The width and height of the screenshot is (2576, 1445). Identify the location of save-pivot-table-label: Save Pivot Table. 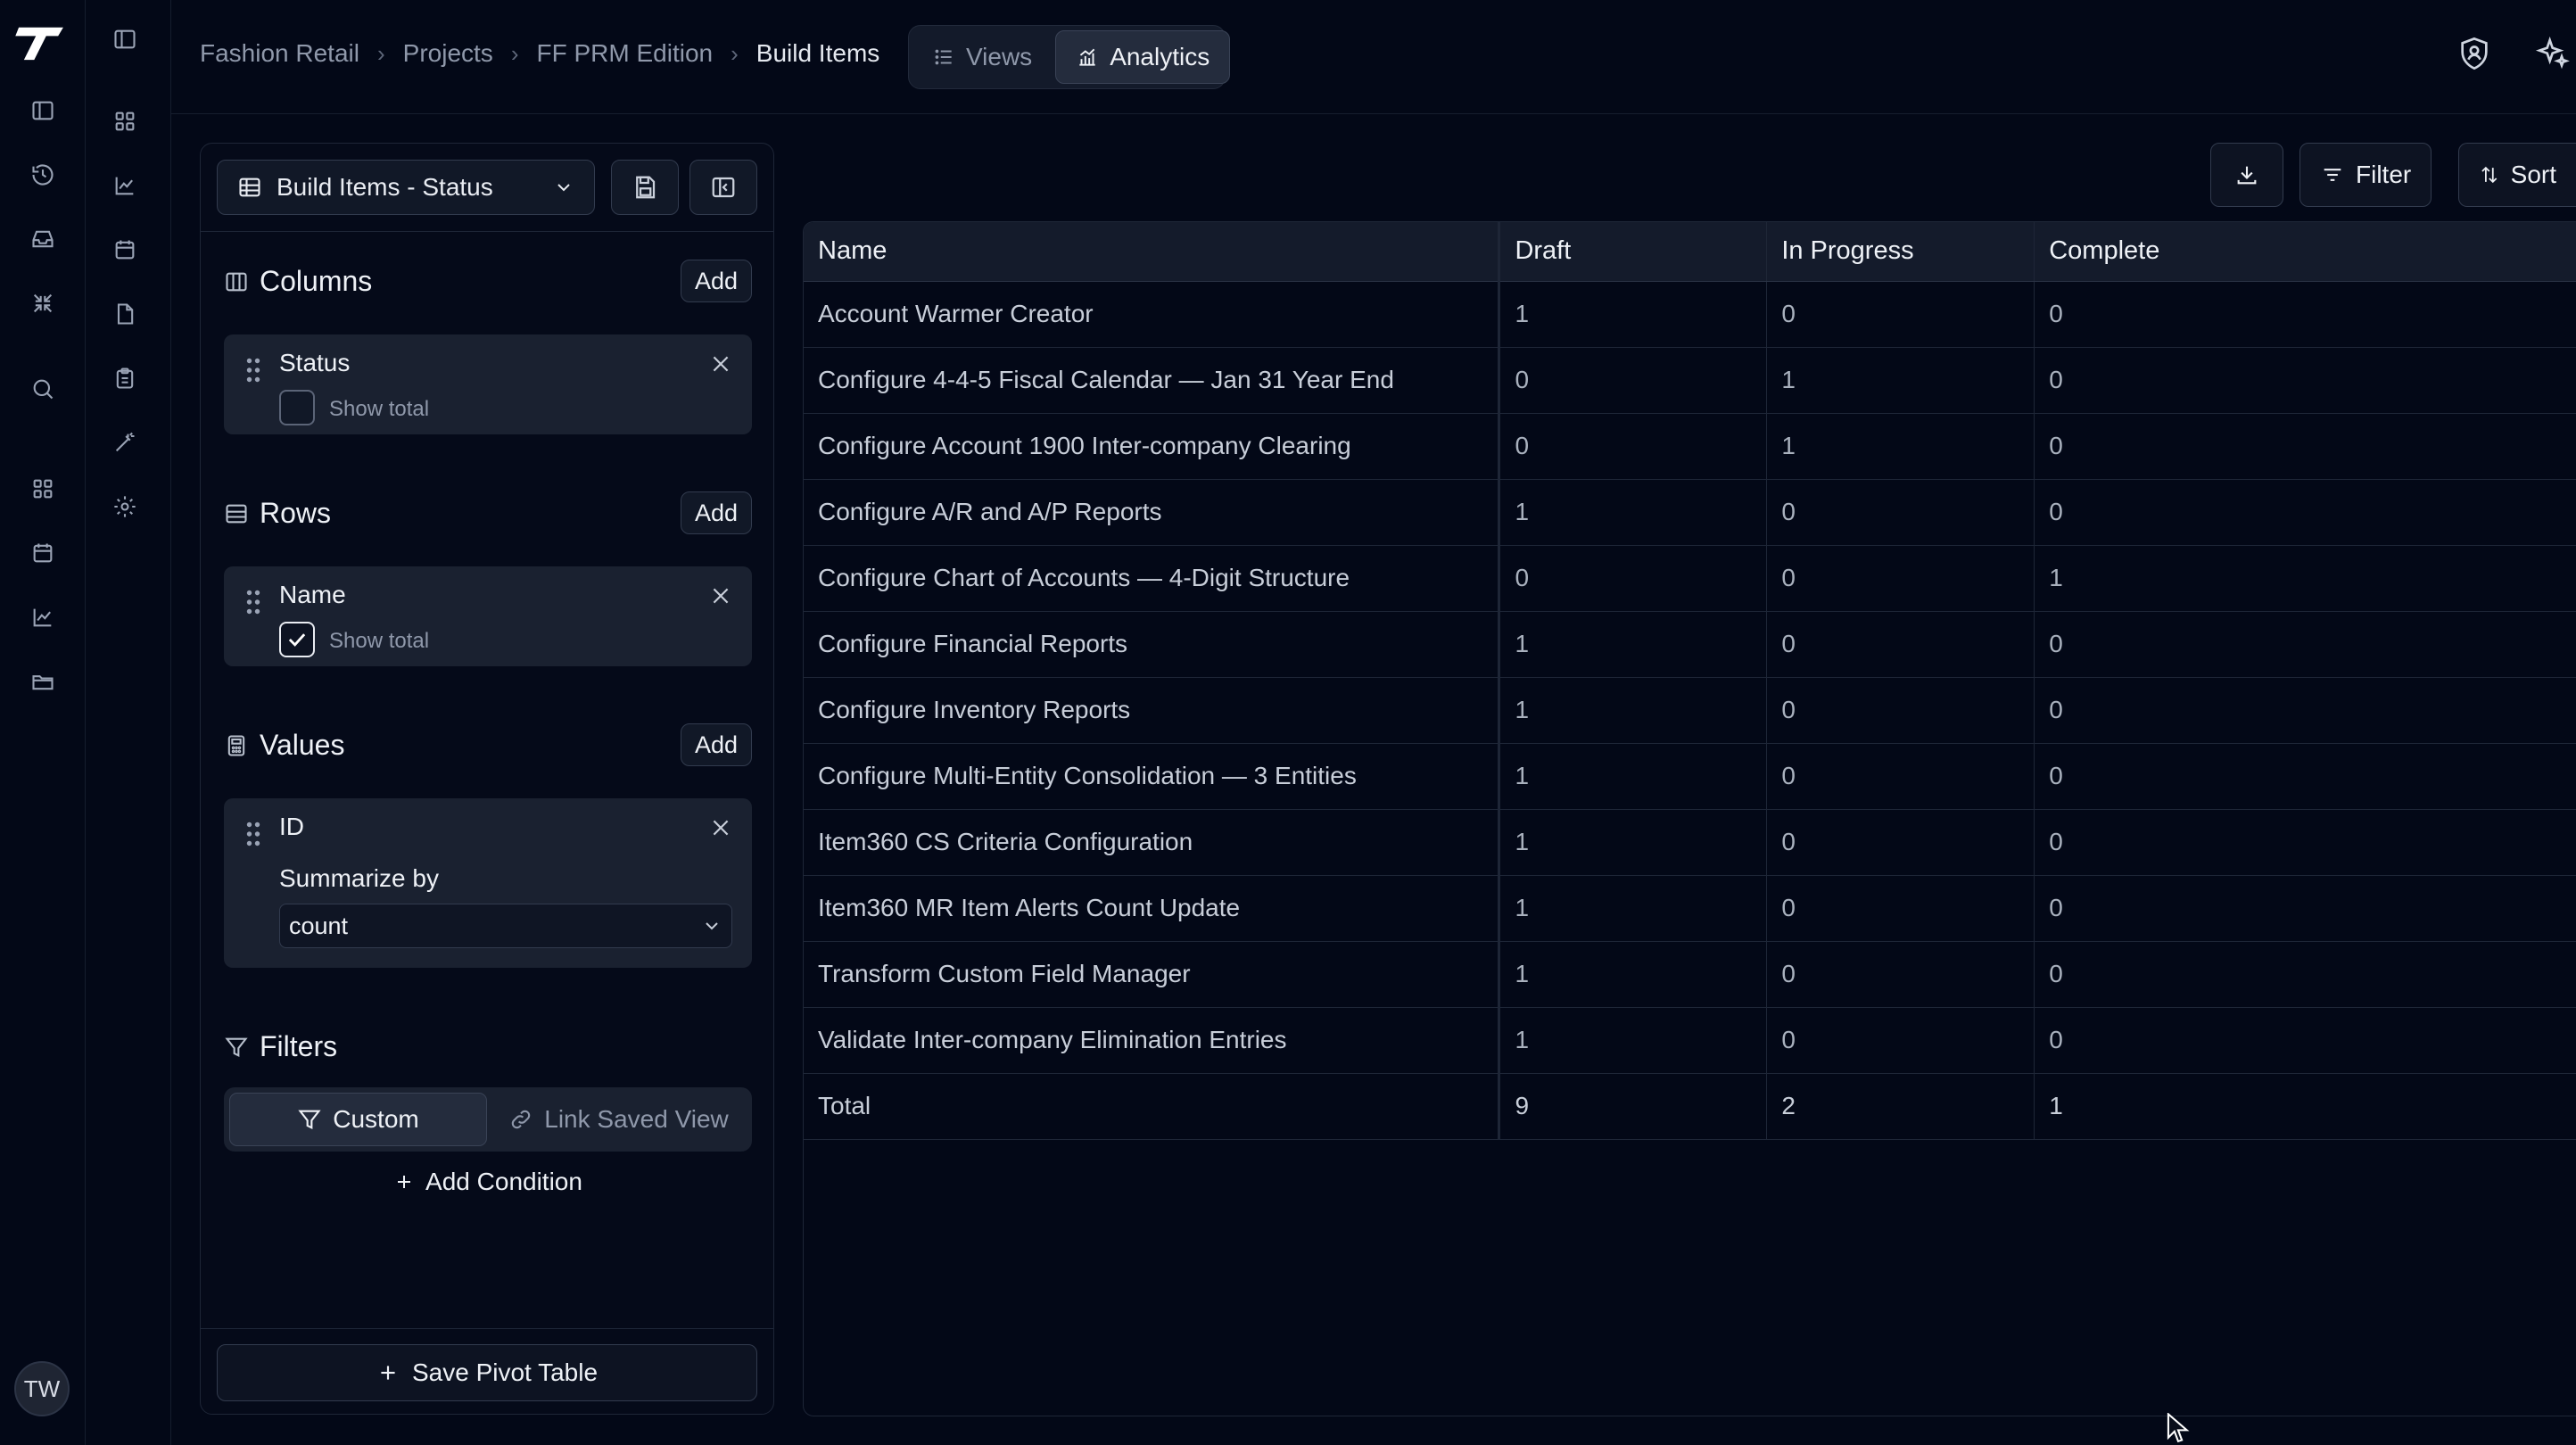
(505, 1372).